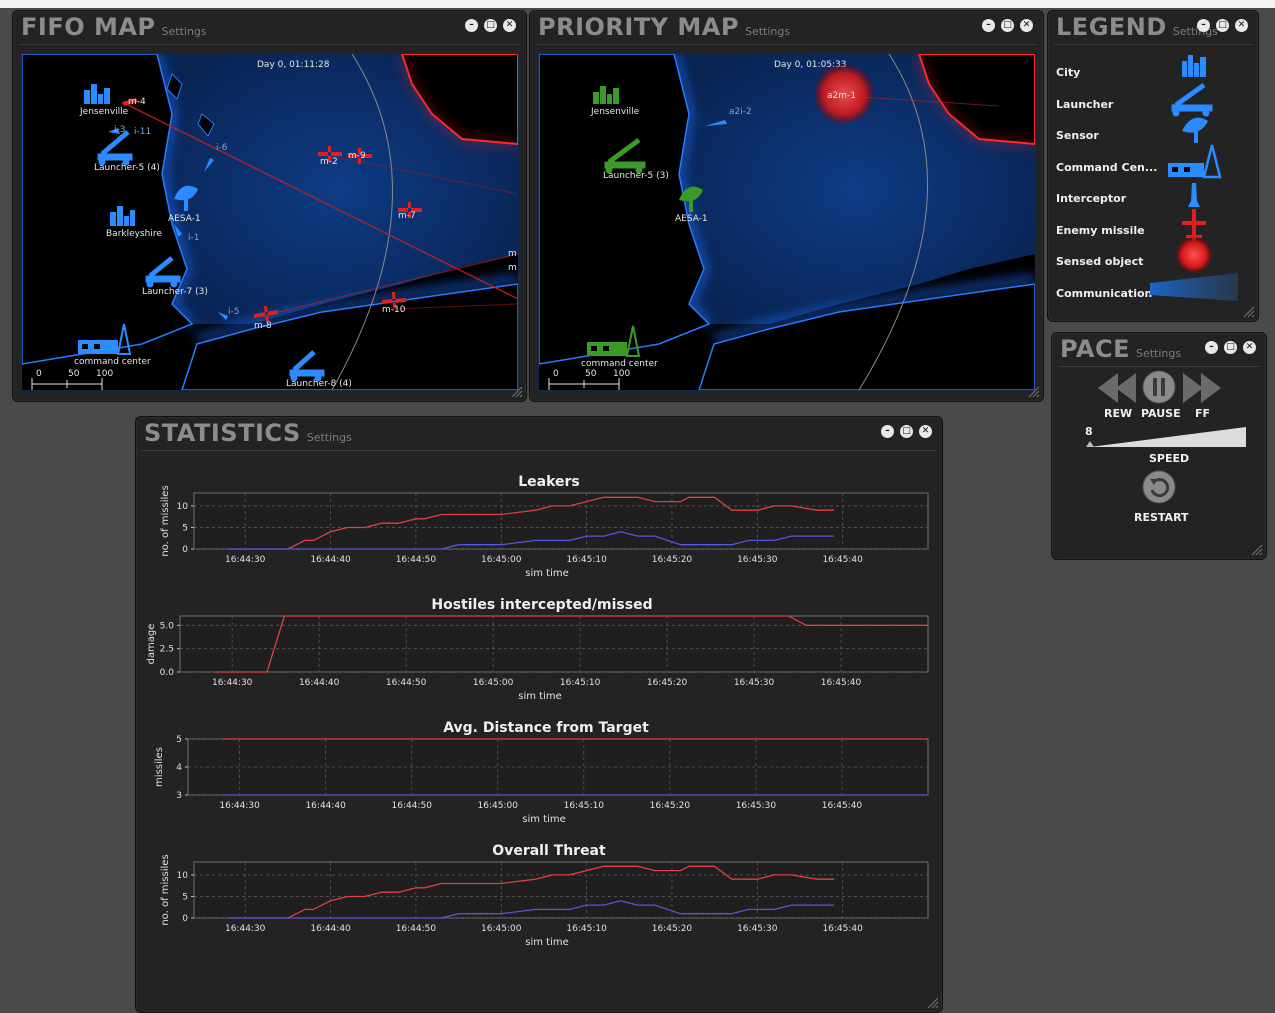 The image size is (1275, 1013). What do you see at coordinates (222, 148) in the screenshot?
I see `svg-text: i-6` at bounding box center [222, 148].